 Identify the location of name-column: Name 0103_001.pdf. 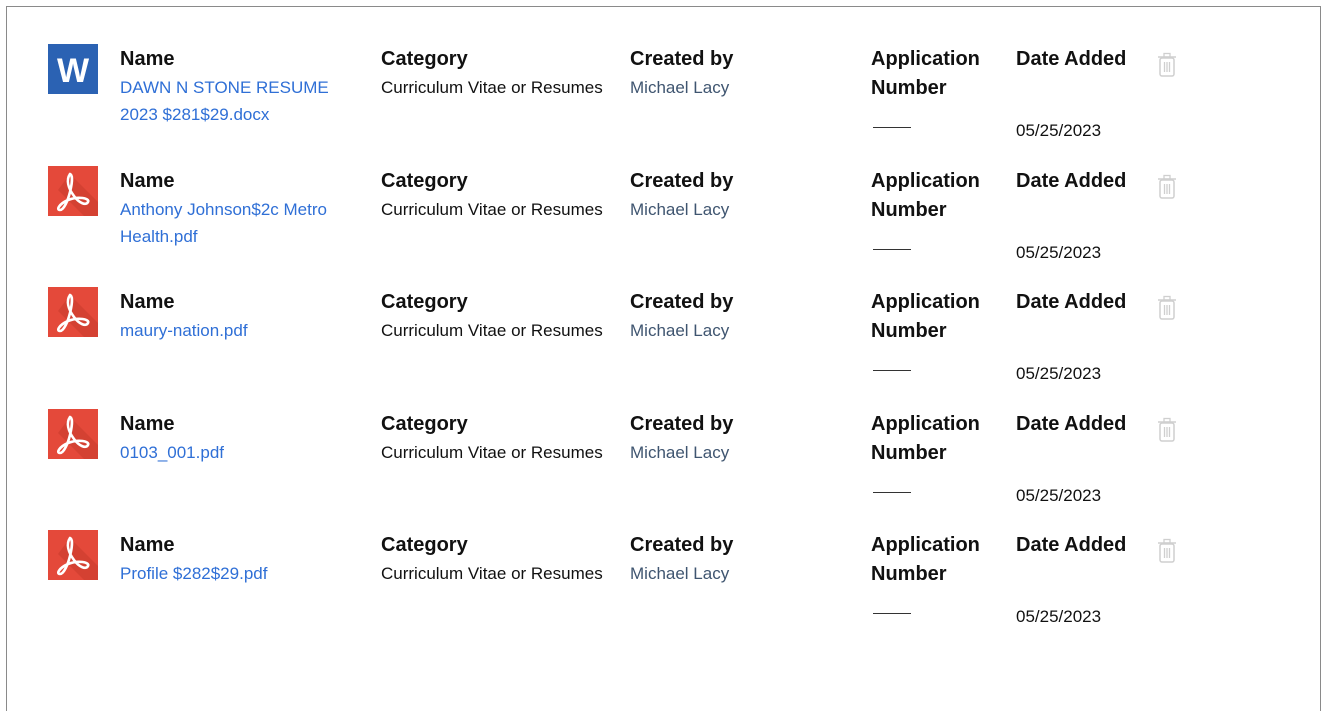
(245, 438).